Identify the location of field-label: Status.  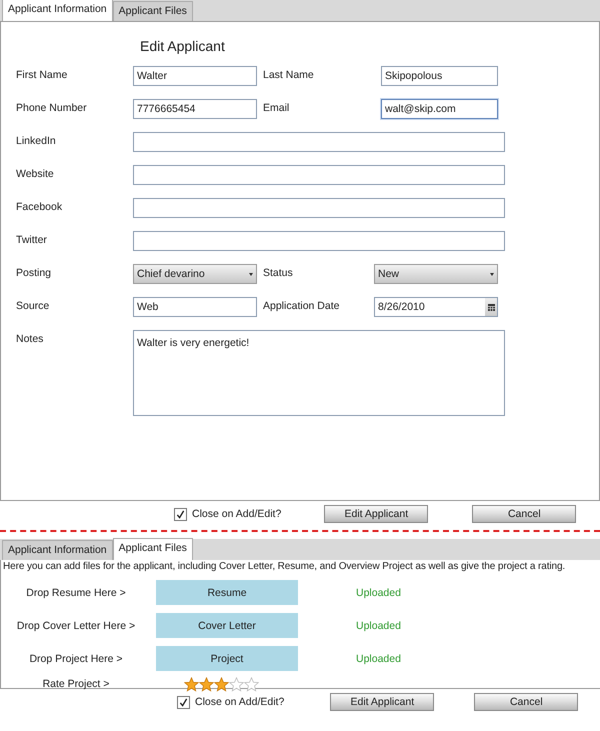
(278, 272).